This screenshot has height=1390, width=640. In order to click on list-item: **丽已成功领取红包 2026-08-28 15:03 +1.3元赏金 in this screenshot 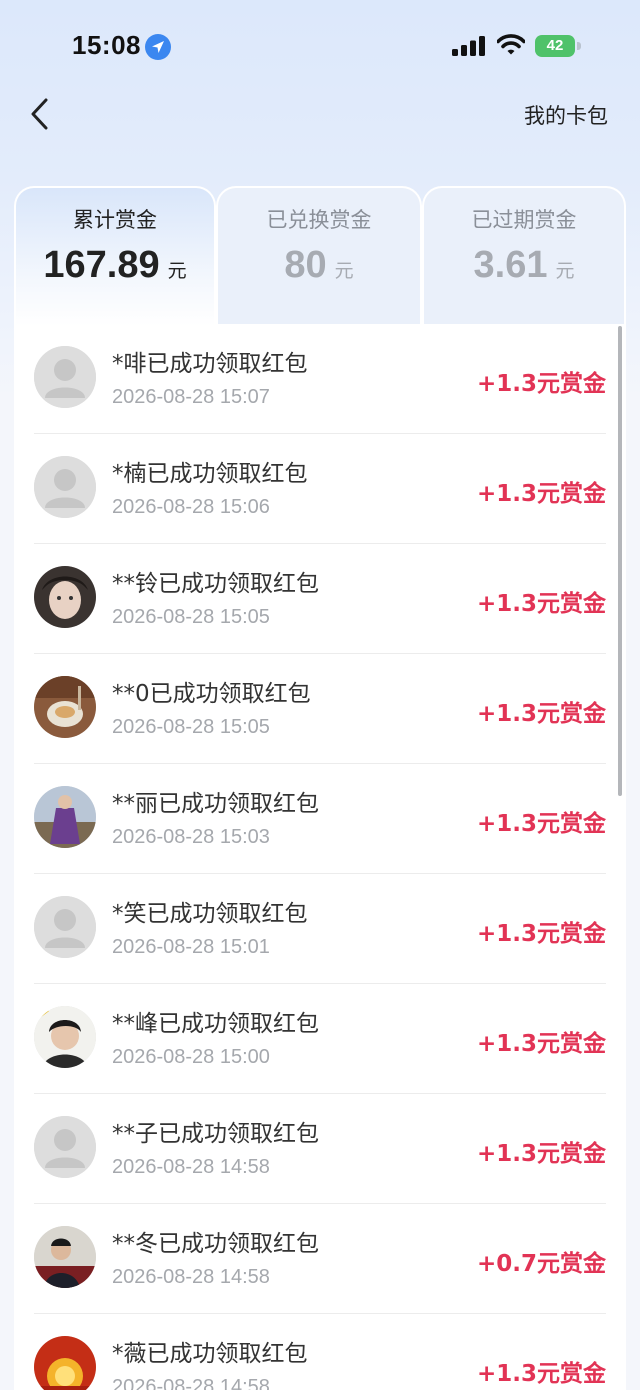, I will do `click(320, 819)`.